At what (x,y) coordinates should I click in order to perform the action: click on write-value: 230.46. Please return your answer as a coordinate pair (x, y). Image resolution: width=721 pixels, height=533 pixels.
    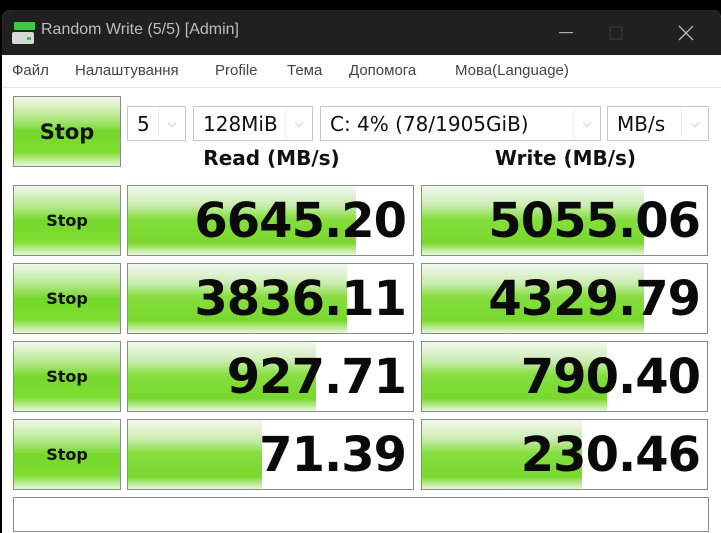
    Looking at the image, I should click on (610, 454).